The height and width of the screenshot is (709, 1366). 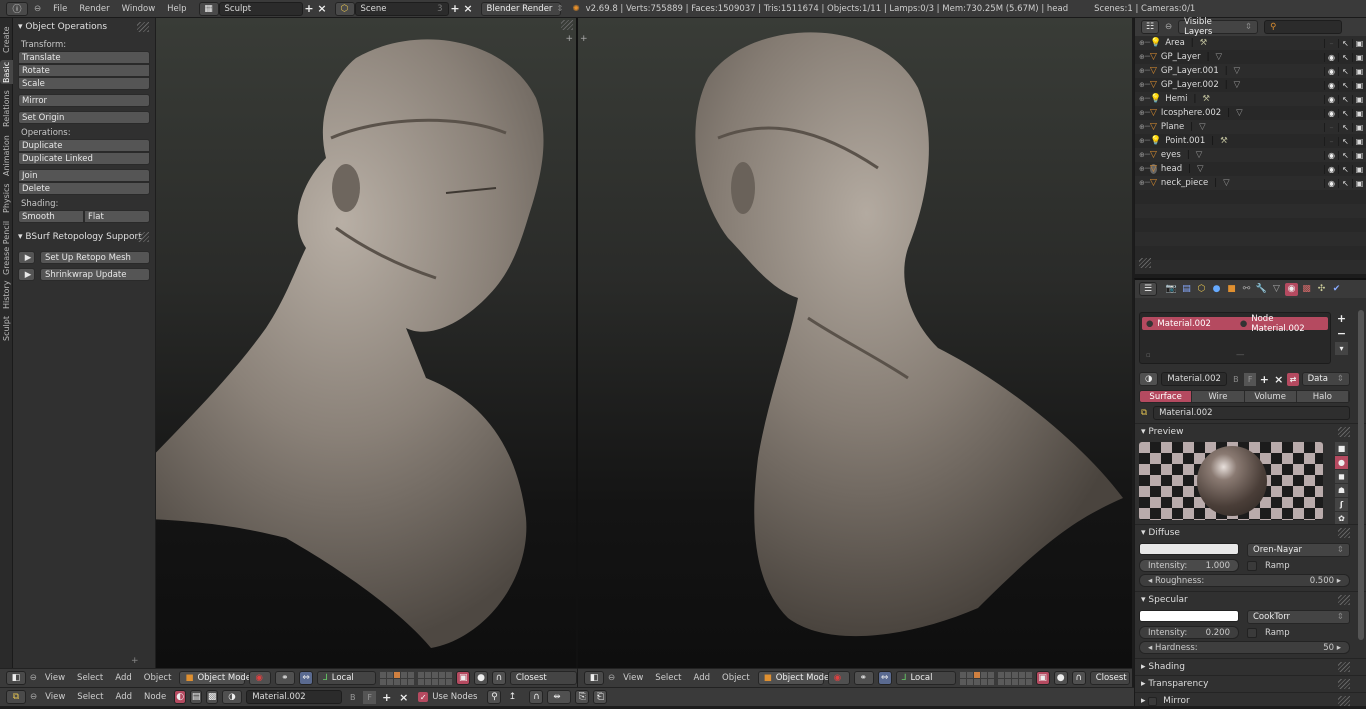 What do you see at coordinates (1341, 348) in the screenshot?
I see `slot-specials-icon: ▾` at bounding box center [1341, 348].